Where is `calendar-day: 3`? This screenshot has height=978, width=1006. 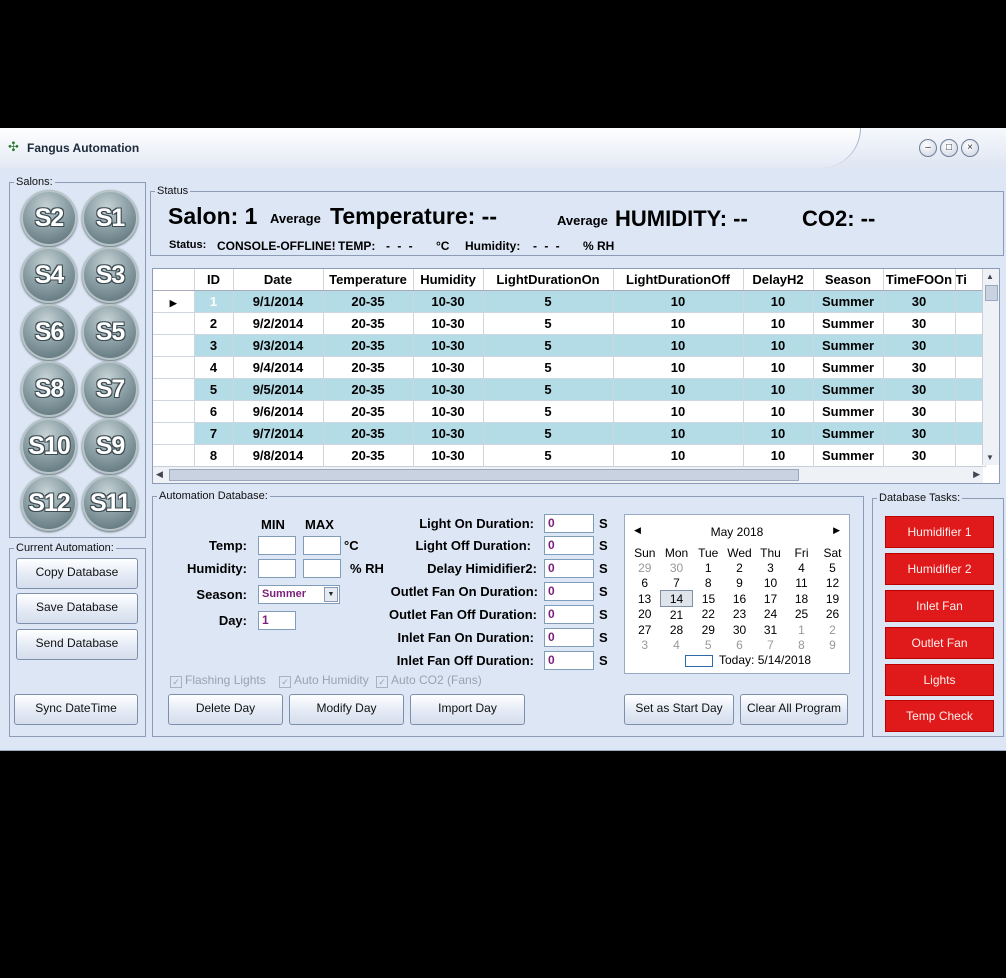
calendar-day: 3 is located at coordinates (645, 644).